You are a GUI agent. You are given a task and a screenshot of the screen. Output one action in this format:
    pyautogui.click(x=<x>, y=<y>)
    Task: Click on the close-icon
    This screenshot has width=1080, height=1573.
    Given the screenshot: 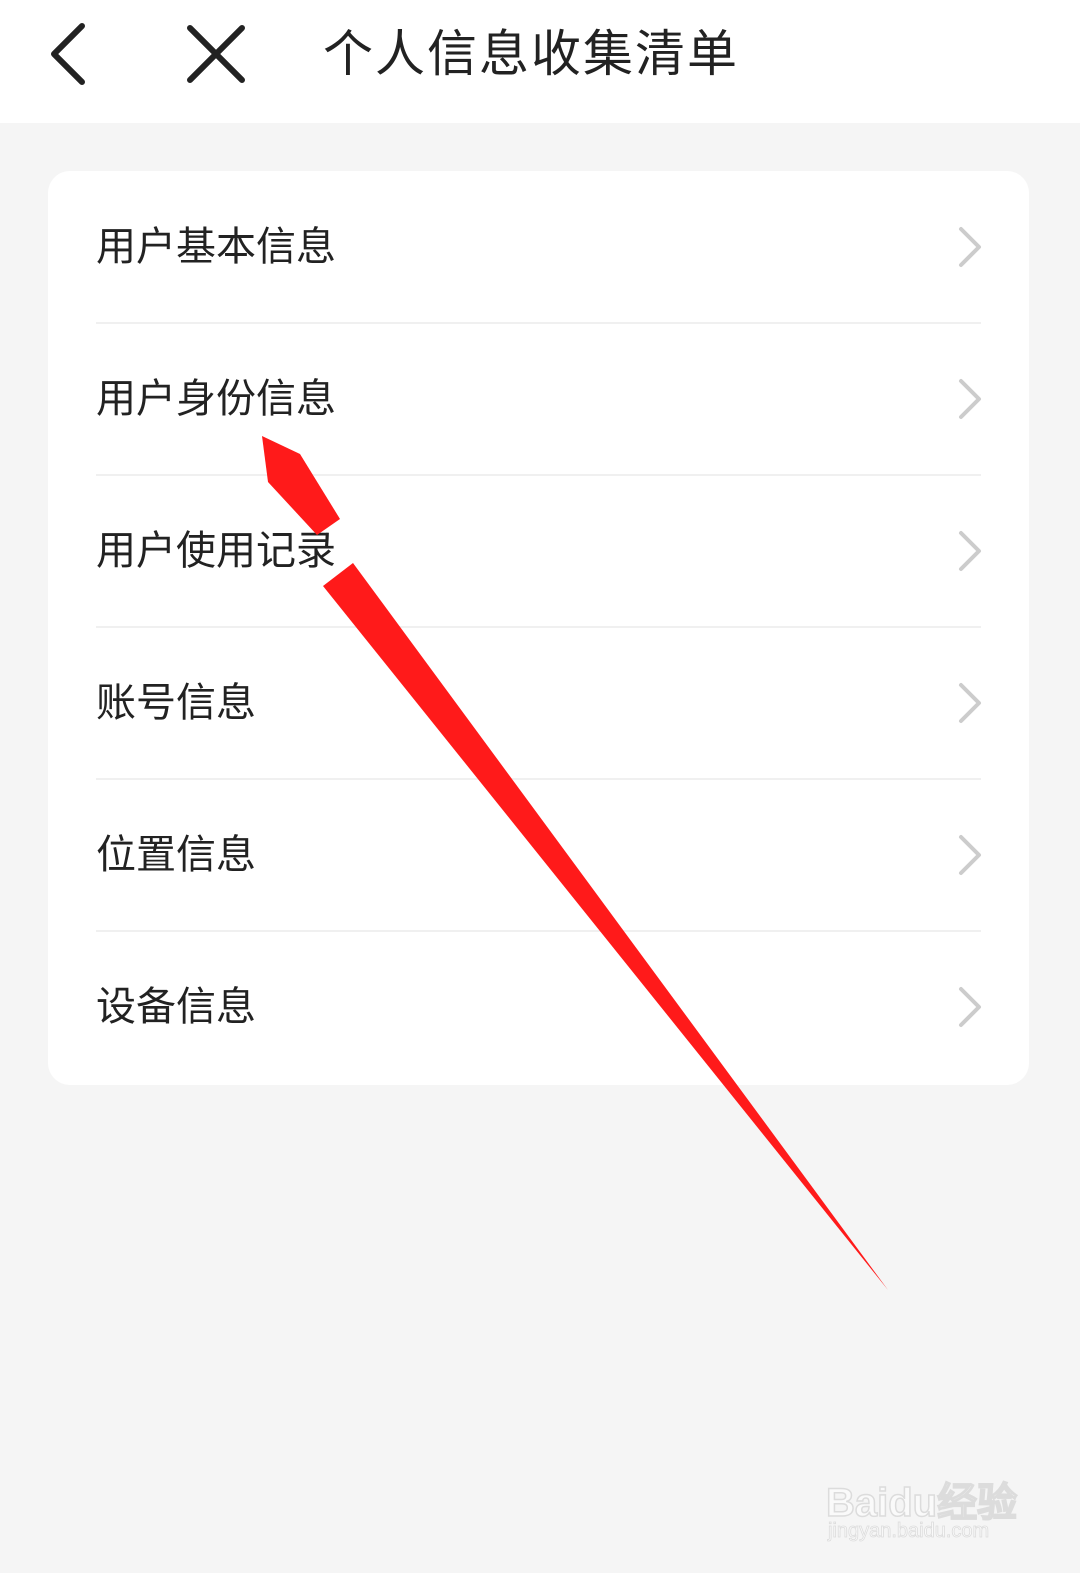 What is the action you would take?
    pyautogui.click(x=216, y=54)
    